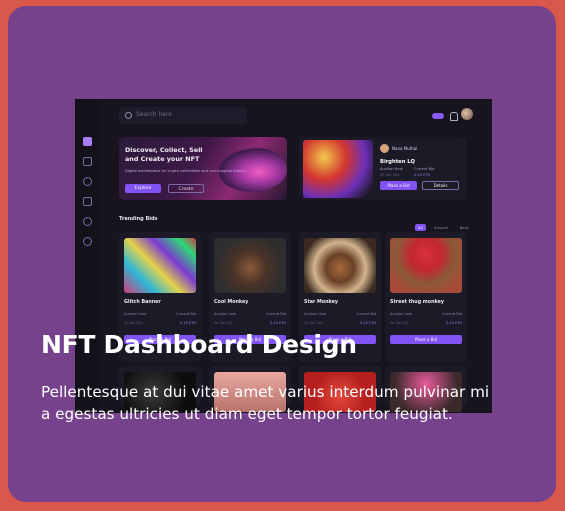 The image size is (565, 511). Describe the element at coordinates (128, 115) in the screenshot. I see `search-icon` at that location.